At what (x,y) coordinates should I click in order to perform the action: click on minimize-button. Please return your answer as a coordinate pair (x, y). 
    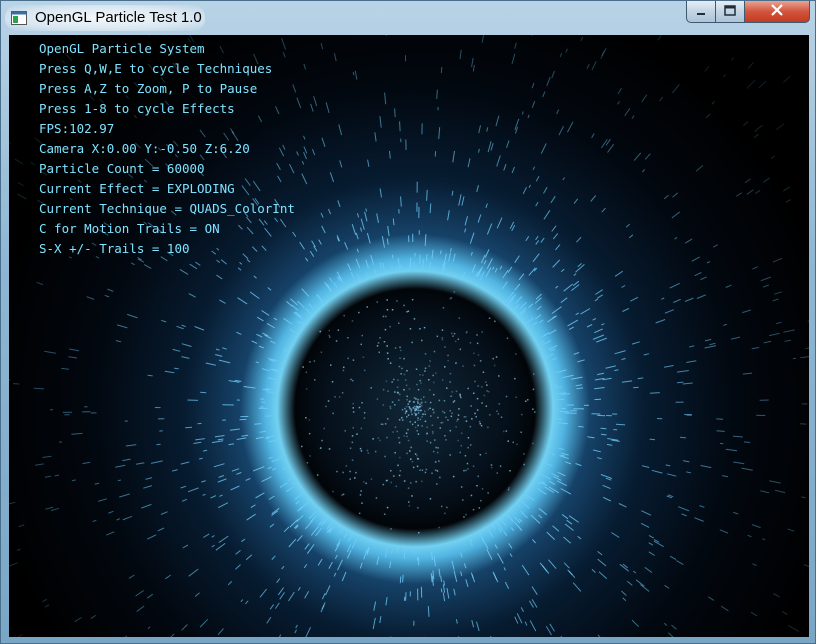
    Looking at the image, I should click on (701, 12).